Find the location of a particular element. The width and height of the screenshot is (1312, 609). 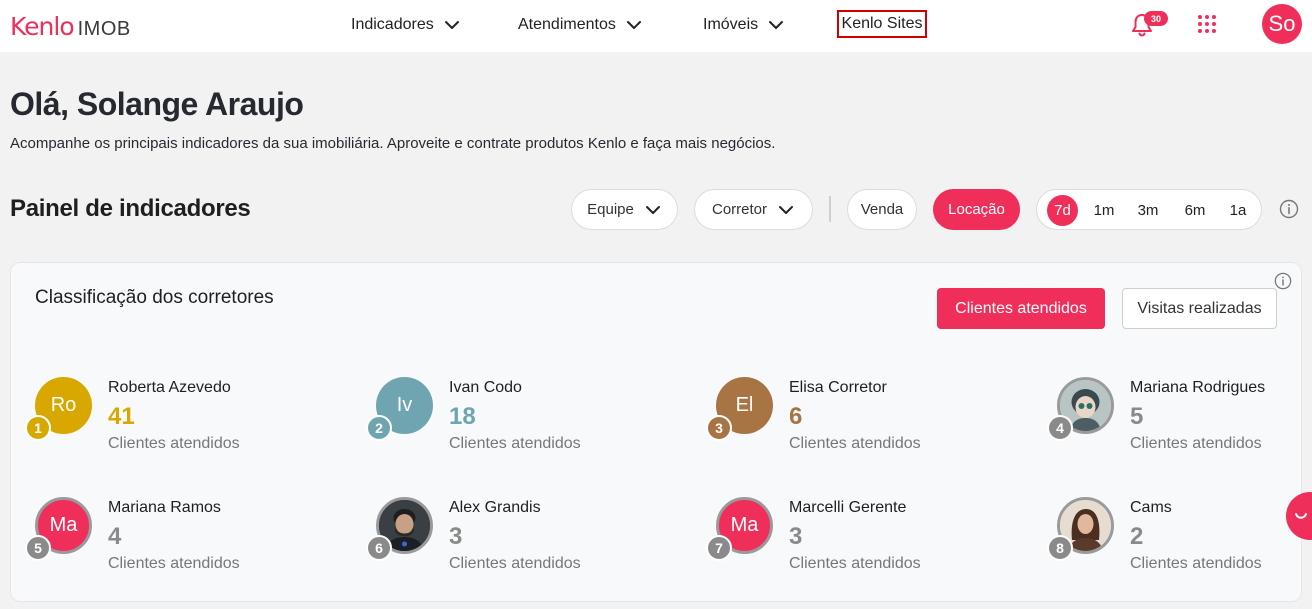

top-navigation-bar is located at coordinates (656, 26).